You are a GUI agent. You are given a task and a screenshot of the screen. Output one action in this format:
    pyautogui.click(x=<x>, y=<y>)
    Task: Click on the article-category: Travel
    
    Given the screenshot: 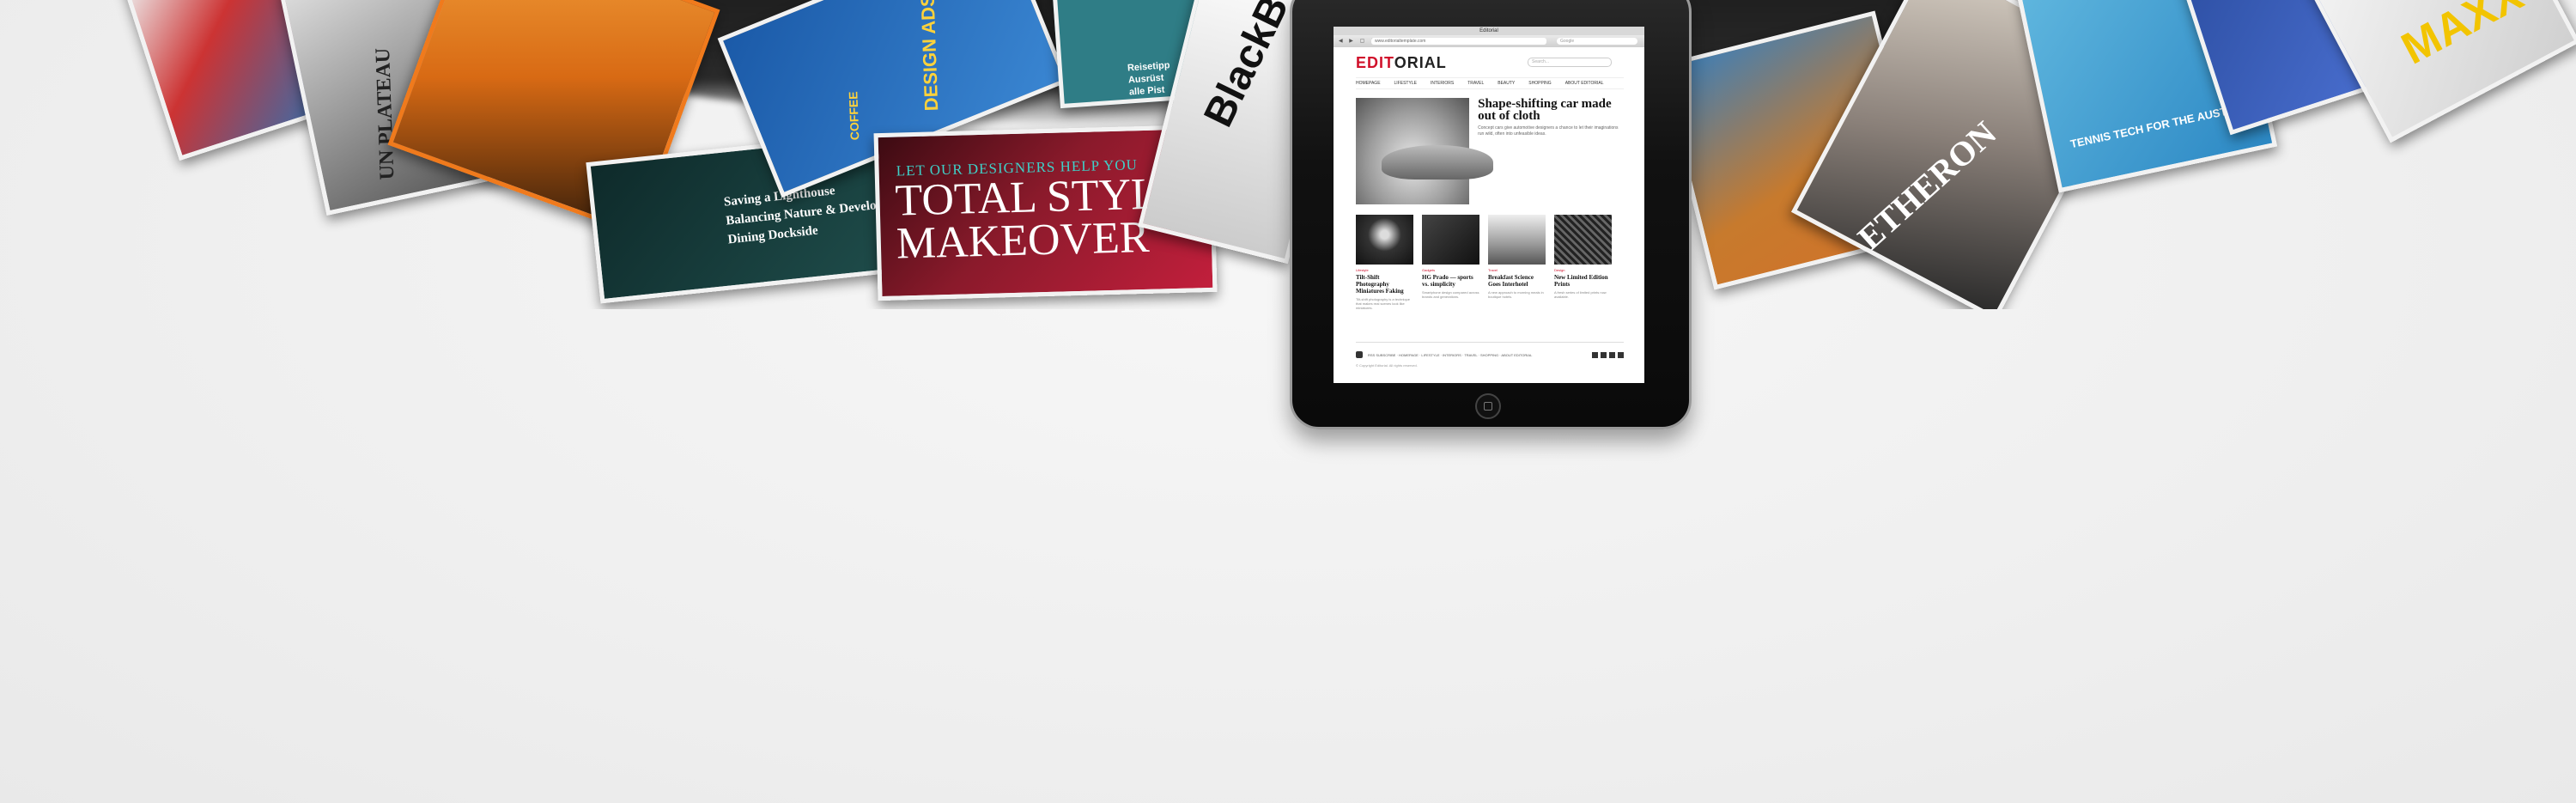 What is the action you would take?
    pyautogui.click(x=1493, y=270)
    